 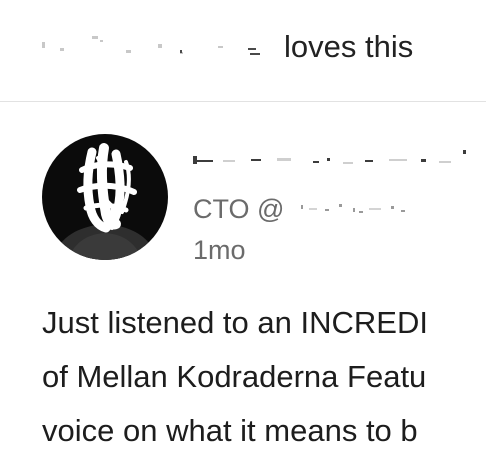 I want to click on redacted-actor-name, so click(x=153, y=46).